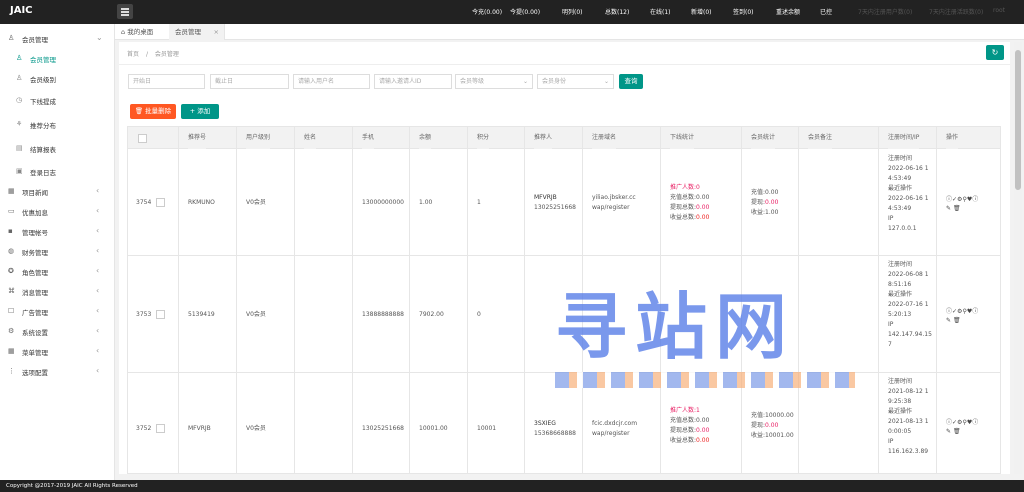 The width and height of the screenshot is (1024, 492). What do you see at coordinates (765, 212) in the screenshot?
I see `row-m-income: 收益:1.00` at bounding box center [765, 212].